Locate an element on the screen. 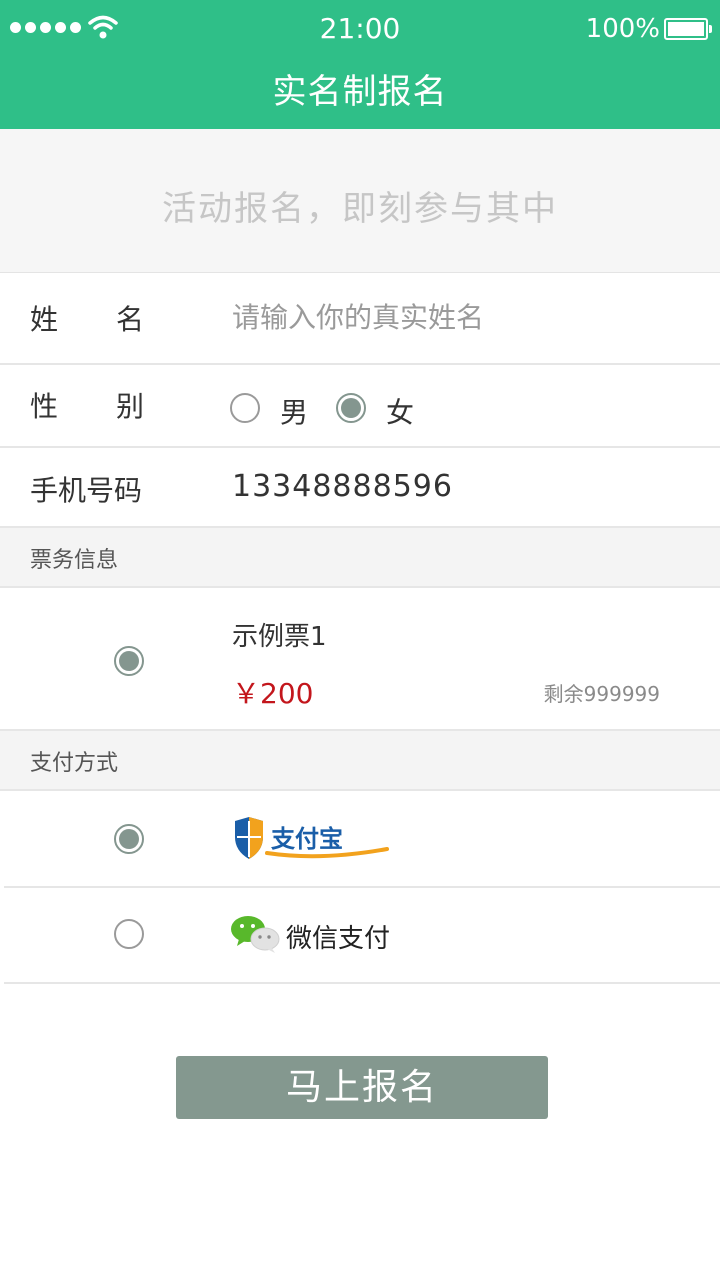  name-row: 姓 名 is located at coordinates (360, 319).